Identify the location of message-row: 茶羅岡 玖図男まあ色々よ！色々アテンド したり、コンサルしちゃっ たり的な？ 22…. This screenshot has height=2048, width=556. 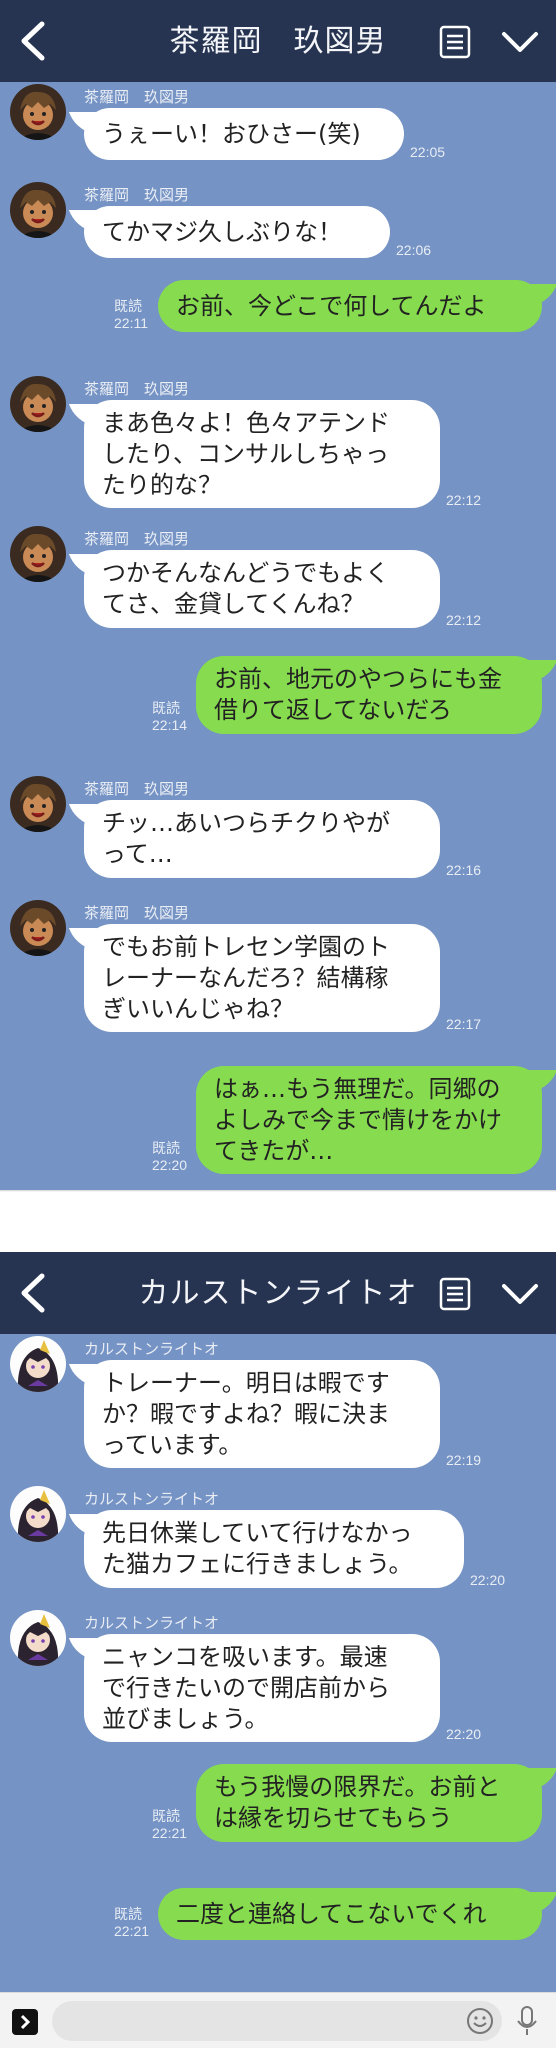
(278, 442).